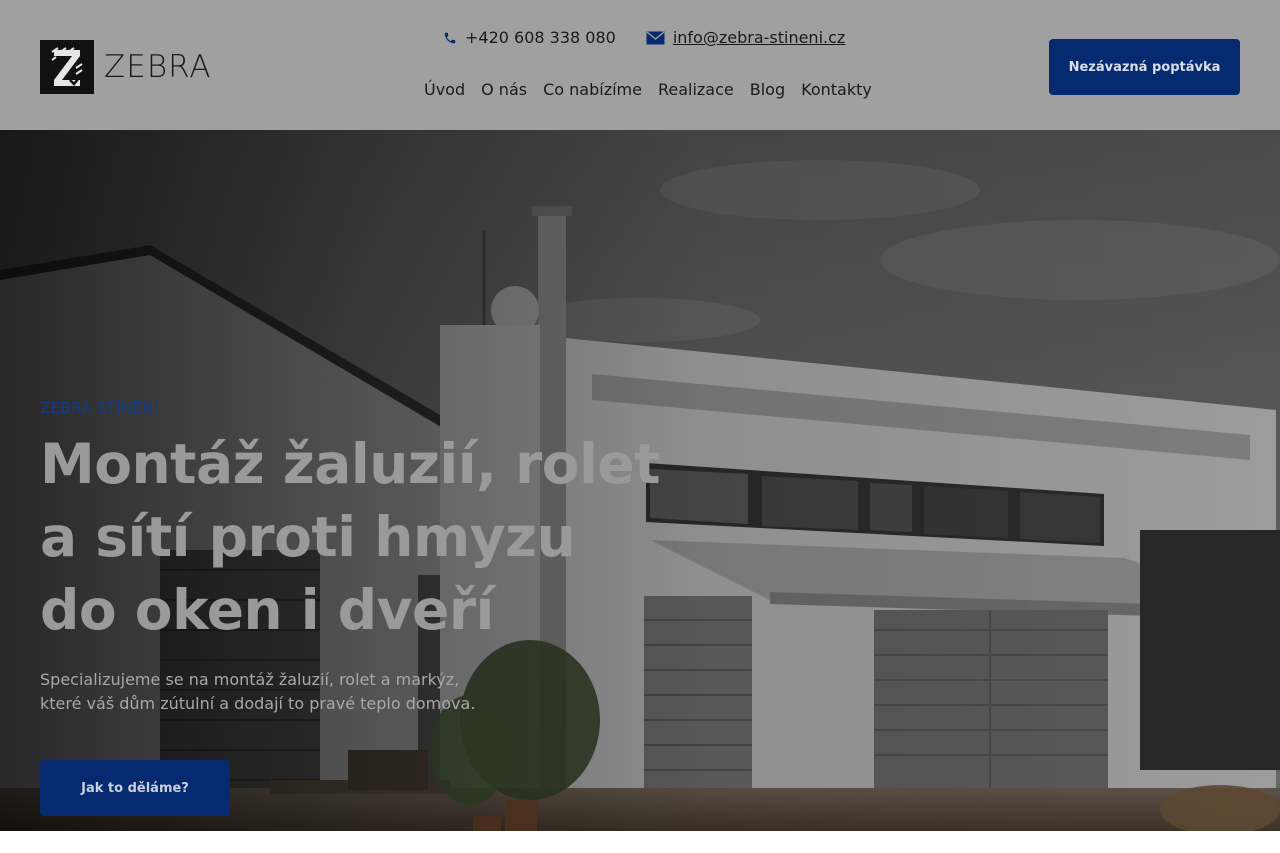 This screenshot has height=853, width=1280. I want to click on phone-icon, so click(450, 38).